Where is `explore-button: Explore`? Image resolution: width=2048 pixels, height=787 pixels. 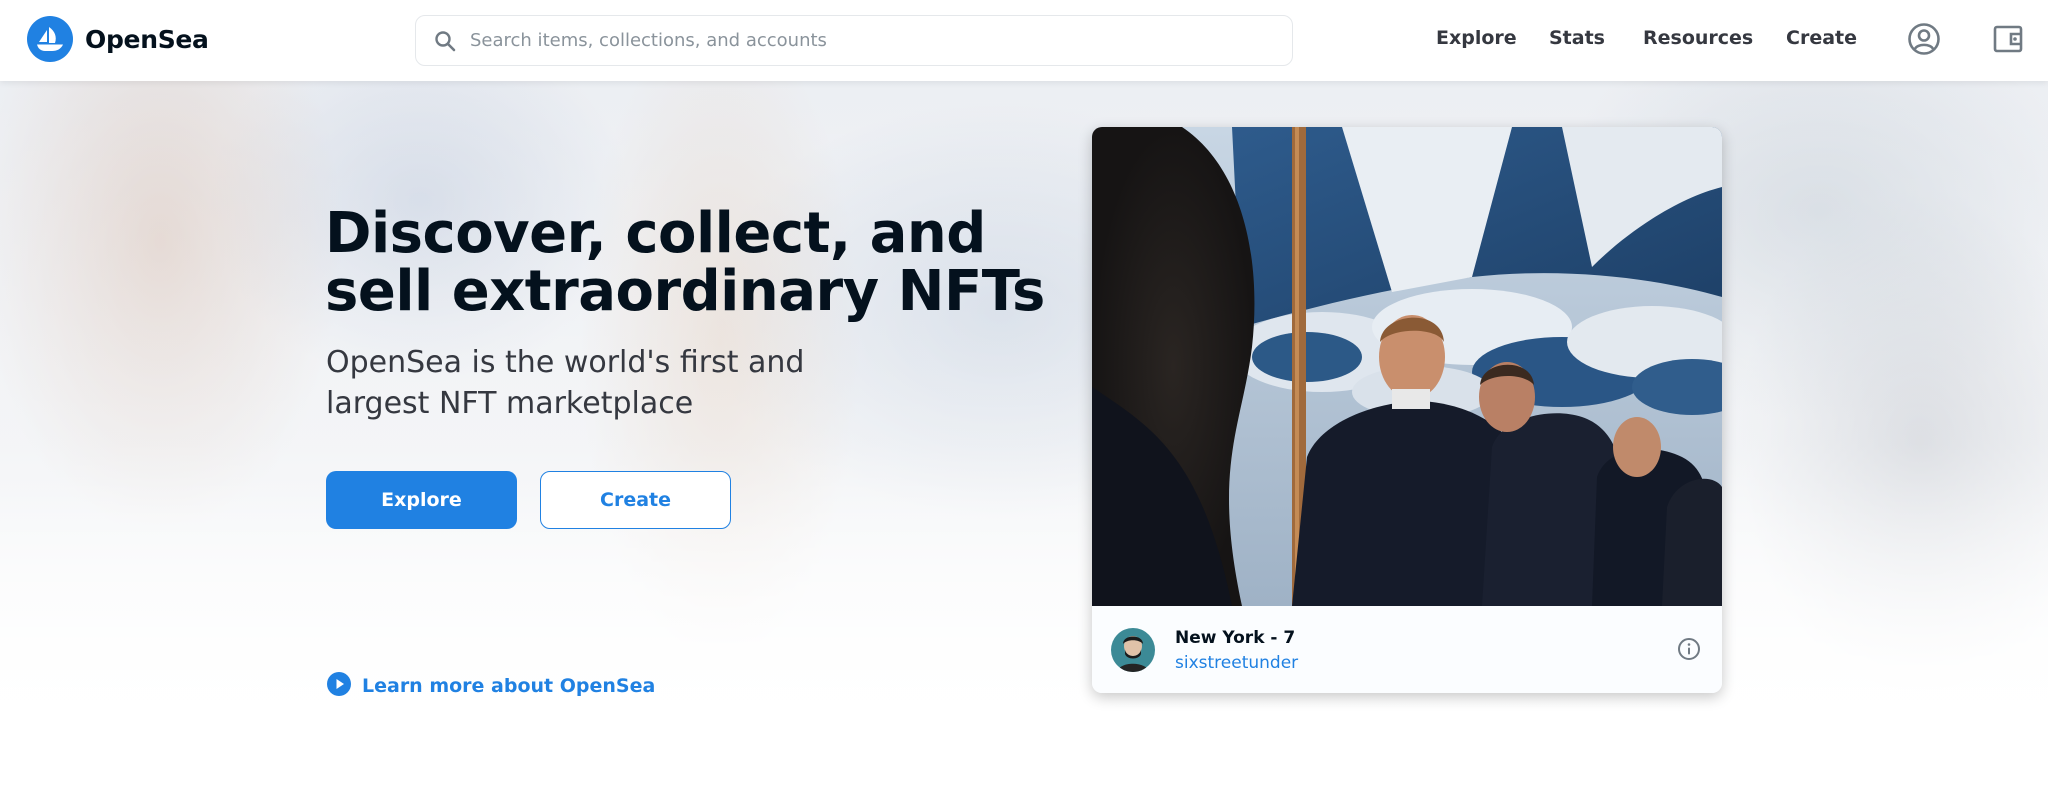 explore-button: Explore is located at coordinates (421, 500).